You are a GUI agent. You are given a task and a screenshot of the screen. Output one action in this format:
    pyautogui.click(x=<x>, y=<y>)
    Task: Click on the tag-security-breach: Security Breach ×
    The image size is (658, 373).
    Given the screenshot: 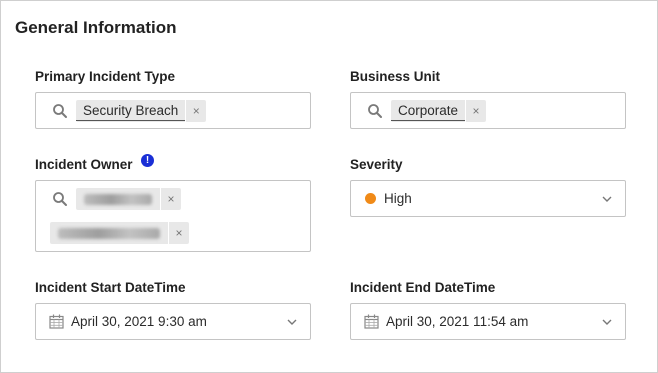 What is the action you would take?
    pyautogui.click(x=141, y=111)
    